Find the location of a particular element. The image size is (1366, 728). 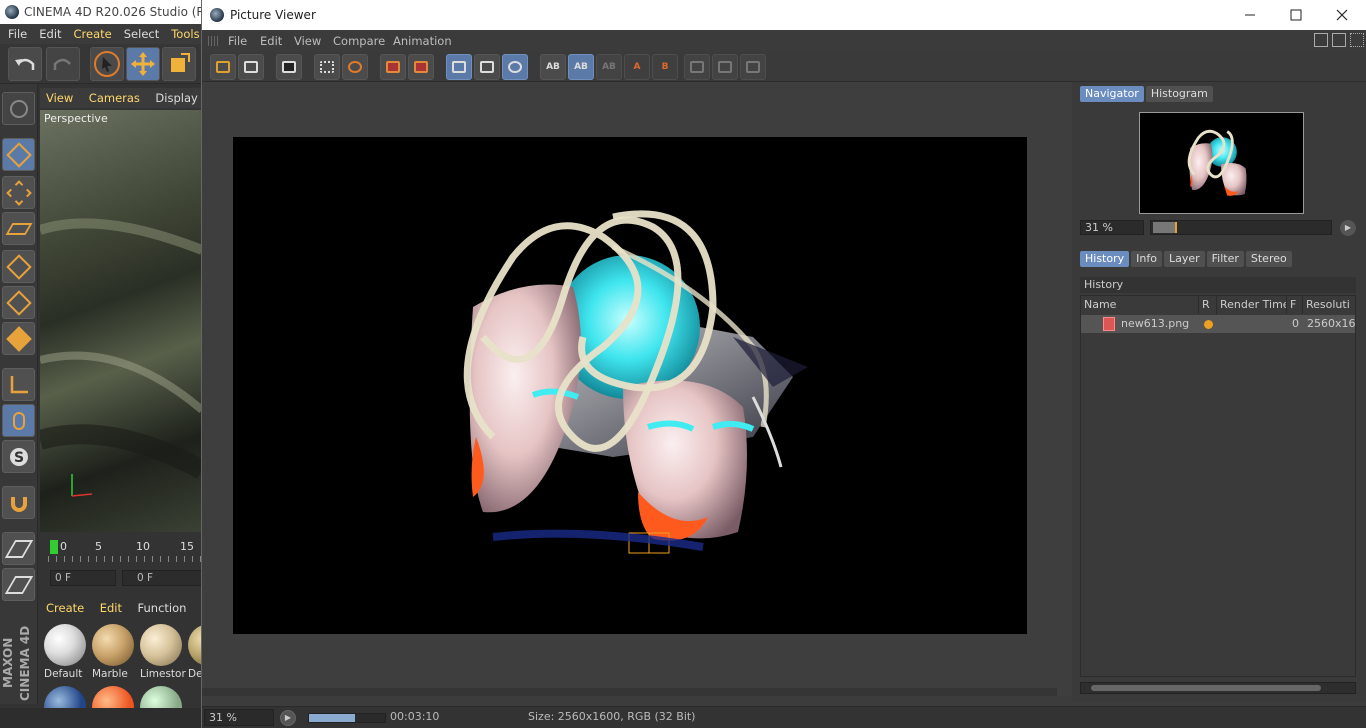

make-editable-button is located at coordinates (18, 108).